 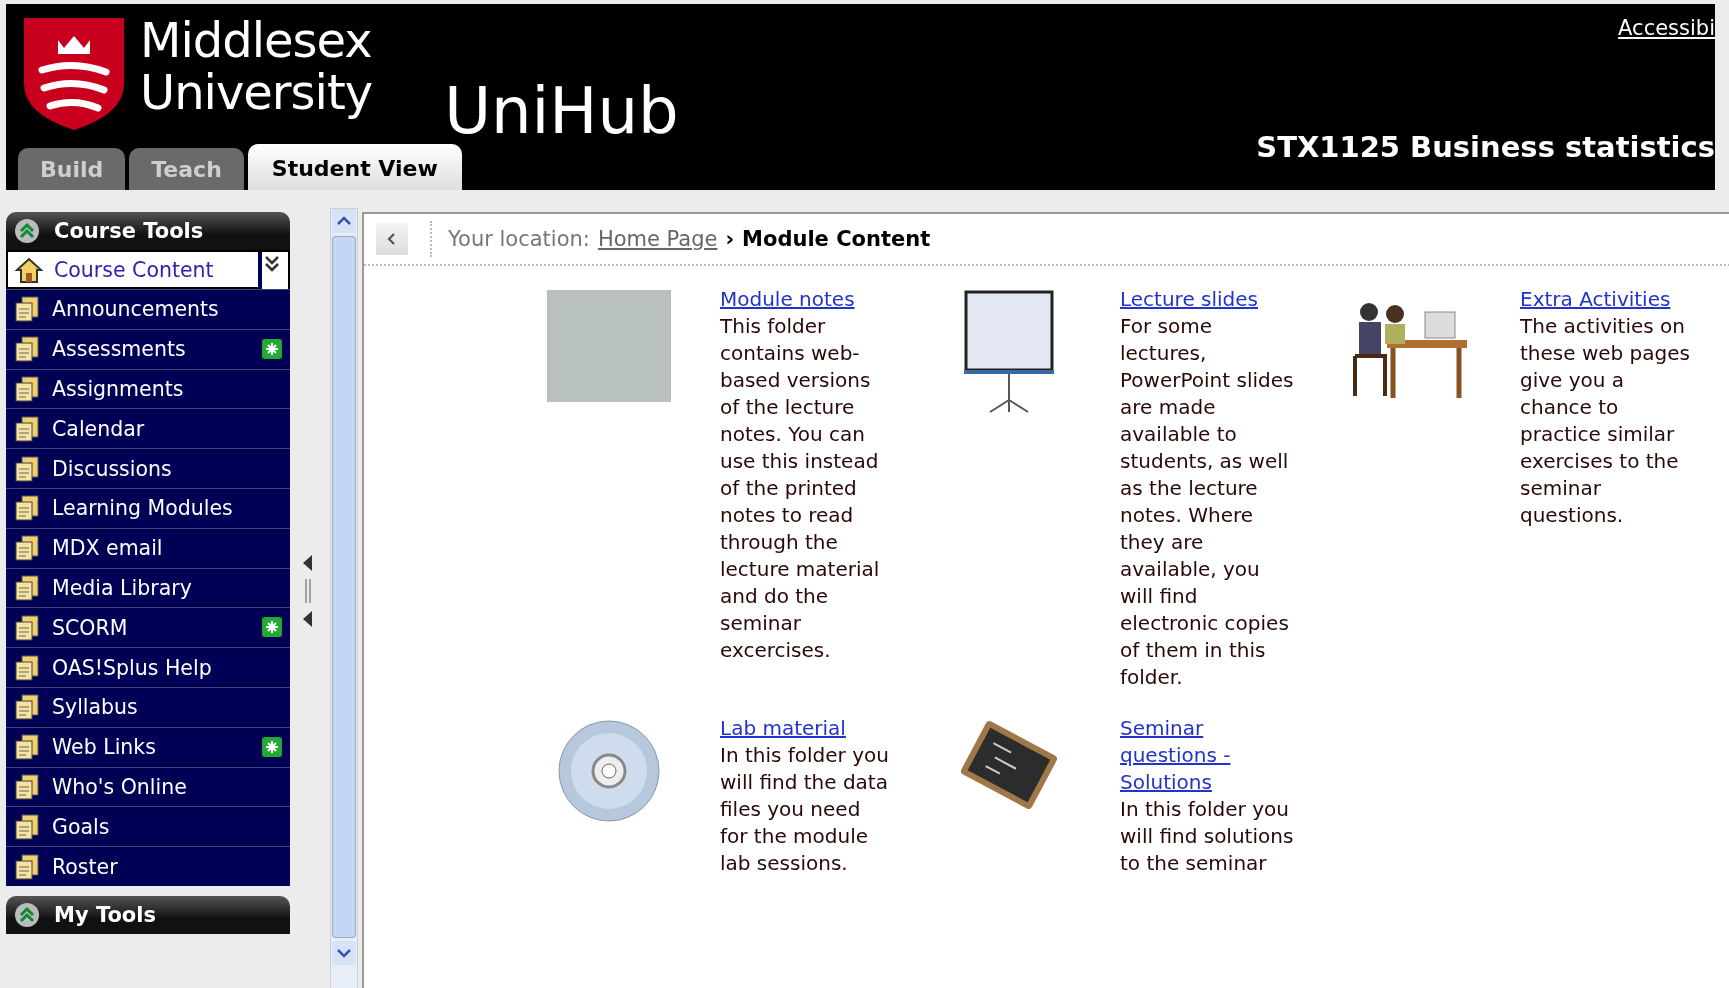 I want to click on disc-icon, so click(x=609, y=771).